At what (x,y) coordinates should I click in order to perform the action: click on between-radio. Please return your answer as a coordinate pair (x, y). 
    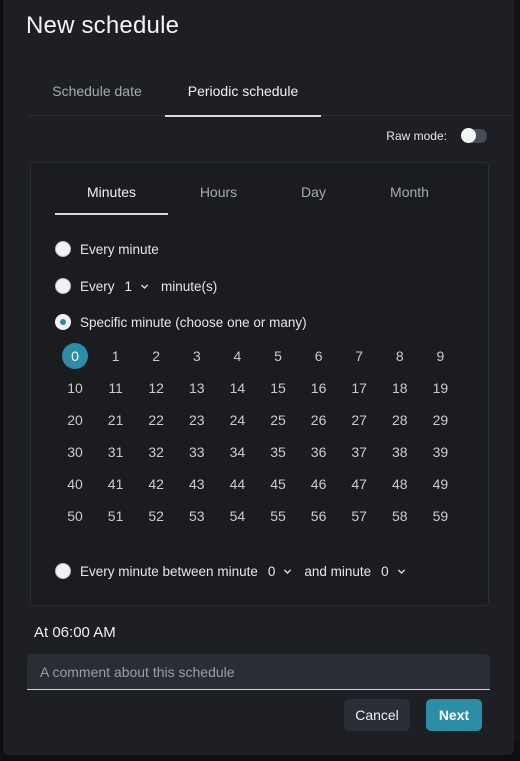
    Looking at the image, I should click on (63, 571).